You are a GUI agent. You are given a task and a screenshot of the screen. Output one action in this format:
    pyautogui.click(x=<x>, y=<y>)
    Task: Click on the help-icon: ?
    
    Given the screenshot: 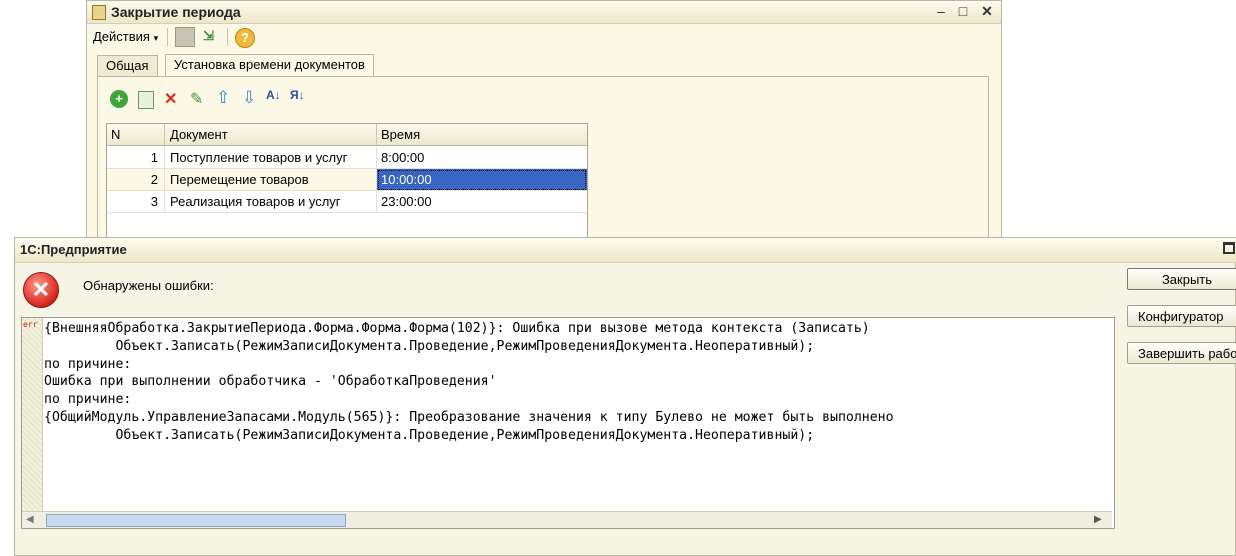 What is the action you would take?
    pyautogui.click(x=245, y=38)
    